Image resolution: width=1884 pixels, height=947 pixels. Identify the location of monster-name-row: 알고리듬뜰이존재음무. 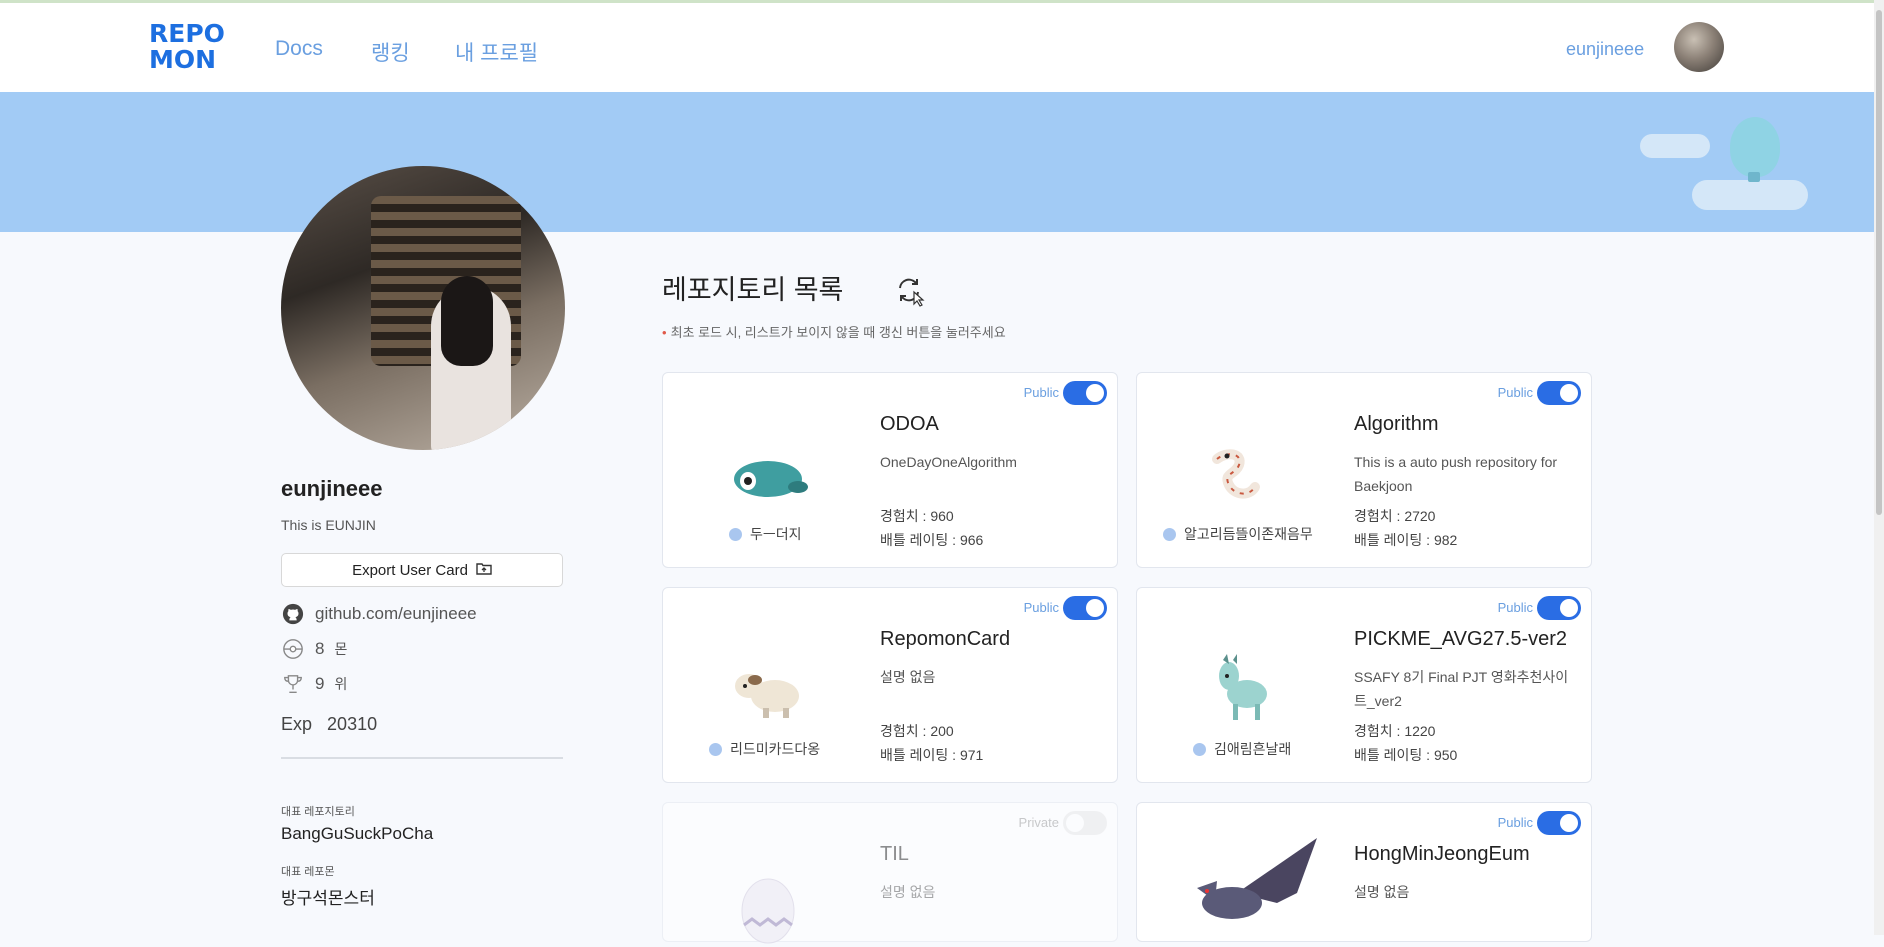
(1238, 534).